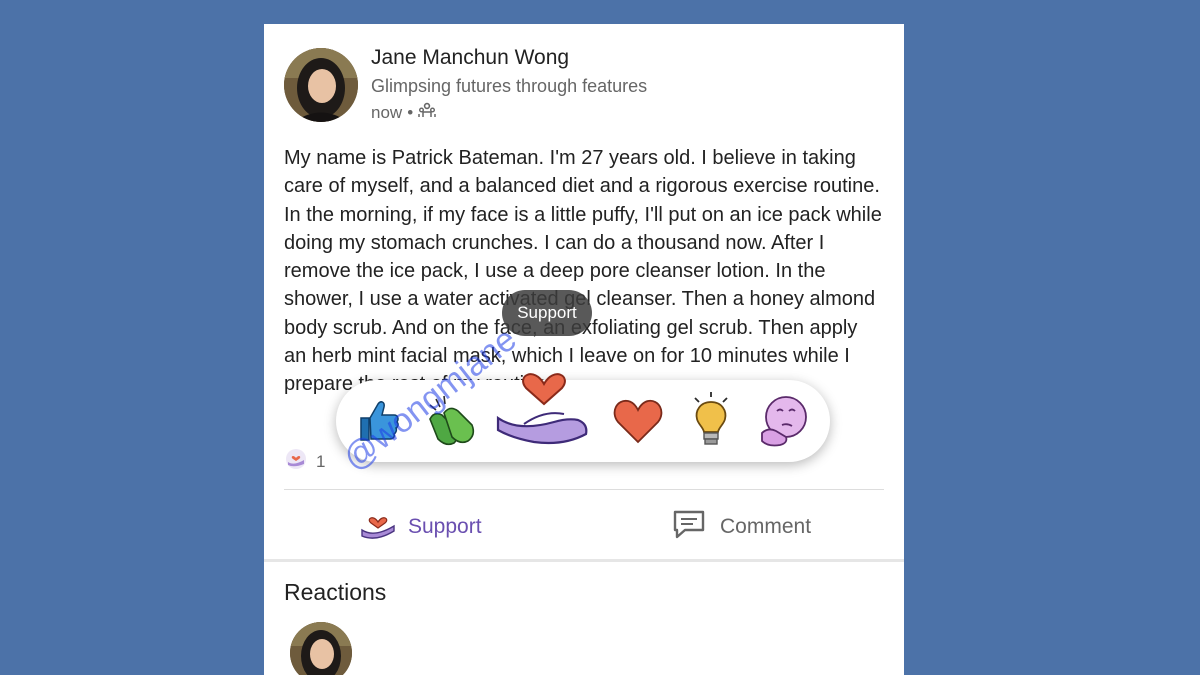 The image size is (1200, 675). What do you see at coordinates (766, 526) in the screenshot?
I see `comment-button-label: Comment` at bounding box center [766, 526].